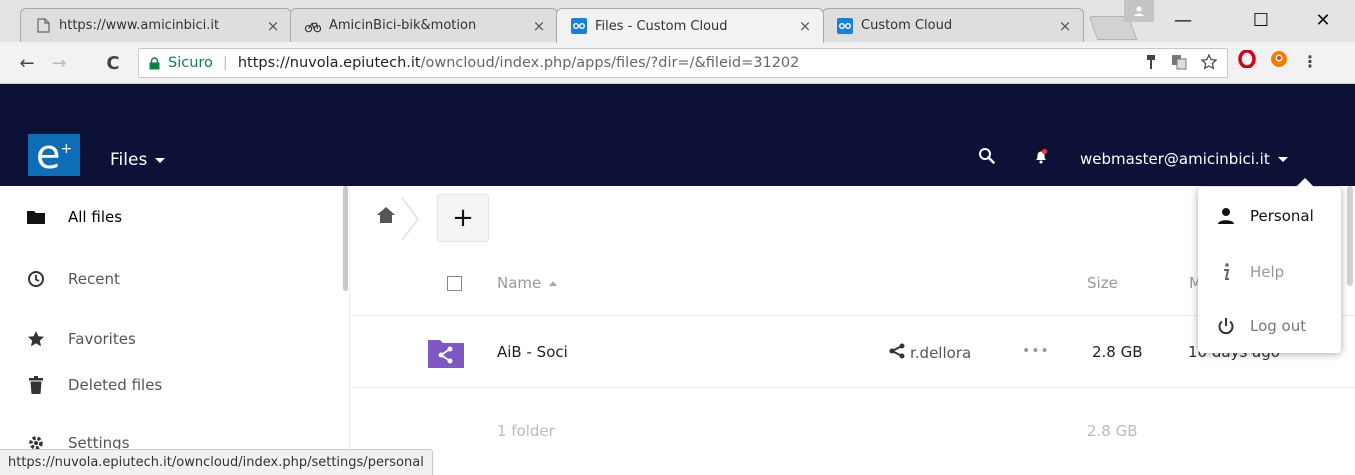 The image size is (1355, 475). What do you see at coordinates (941, 353) in the screenshot?
I see `shared-with-user: r.dellora` at bounding box center [941, 353].